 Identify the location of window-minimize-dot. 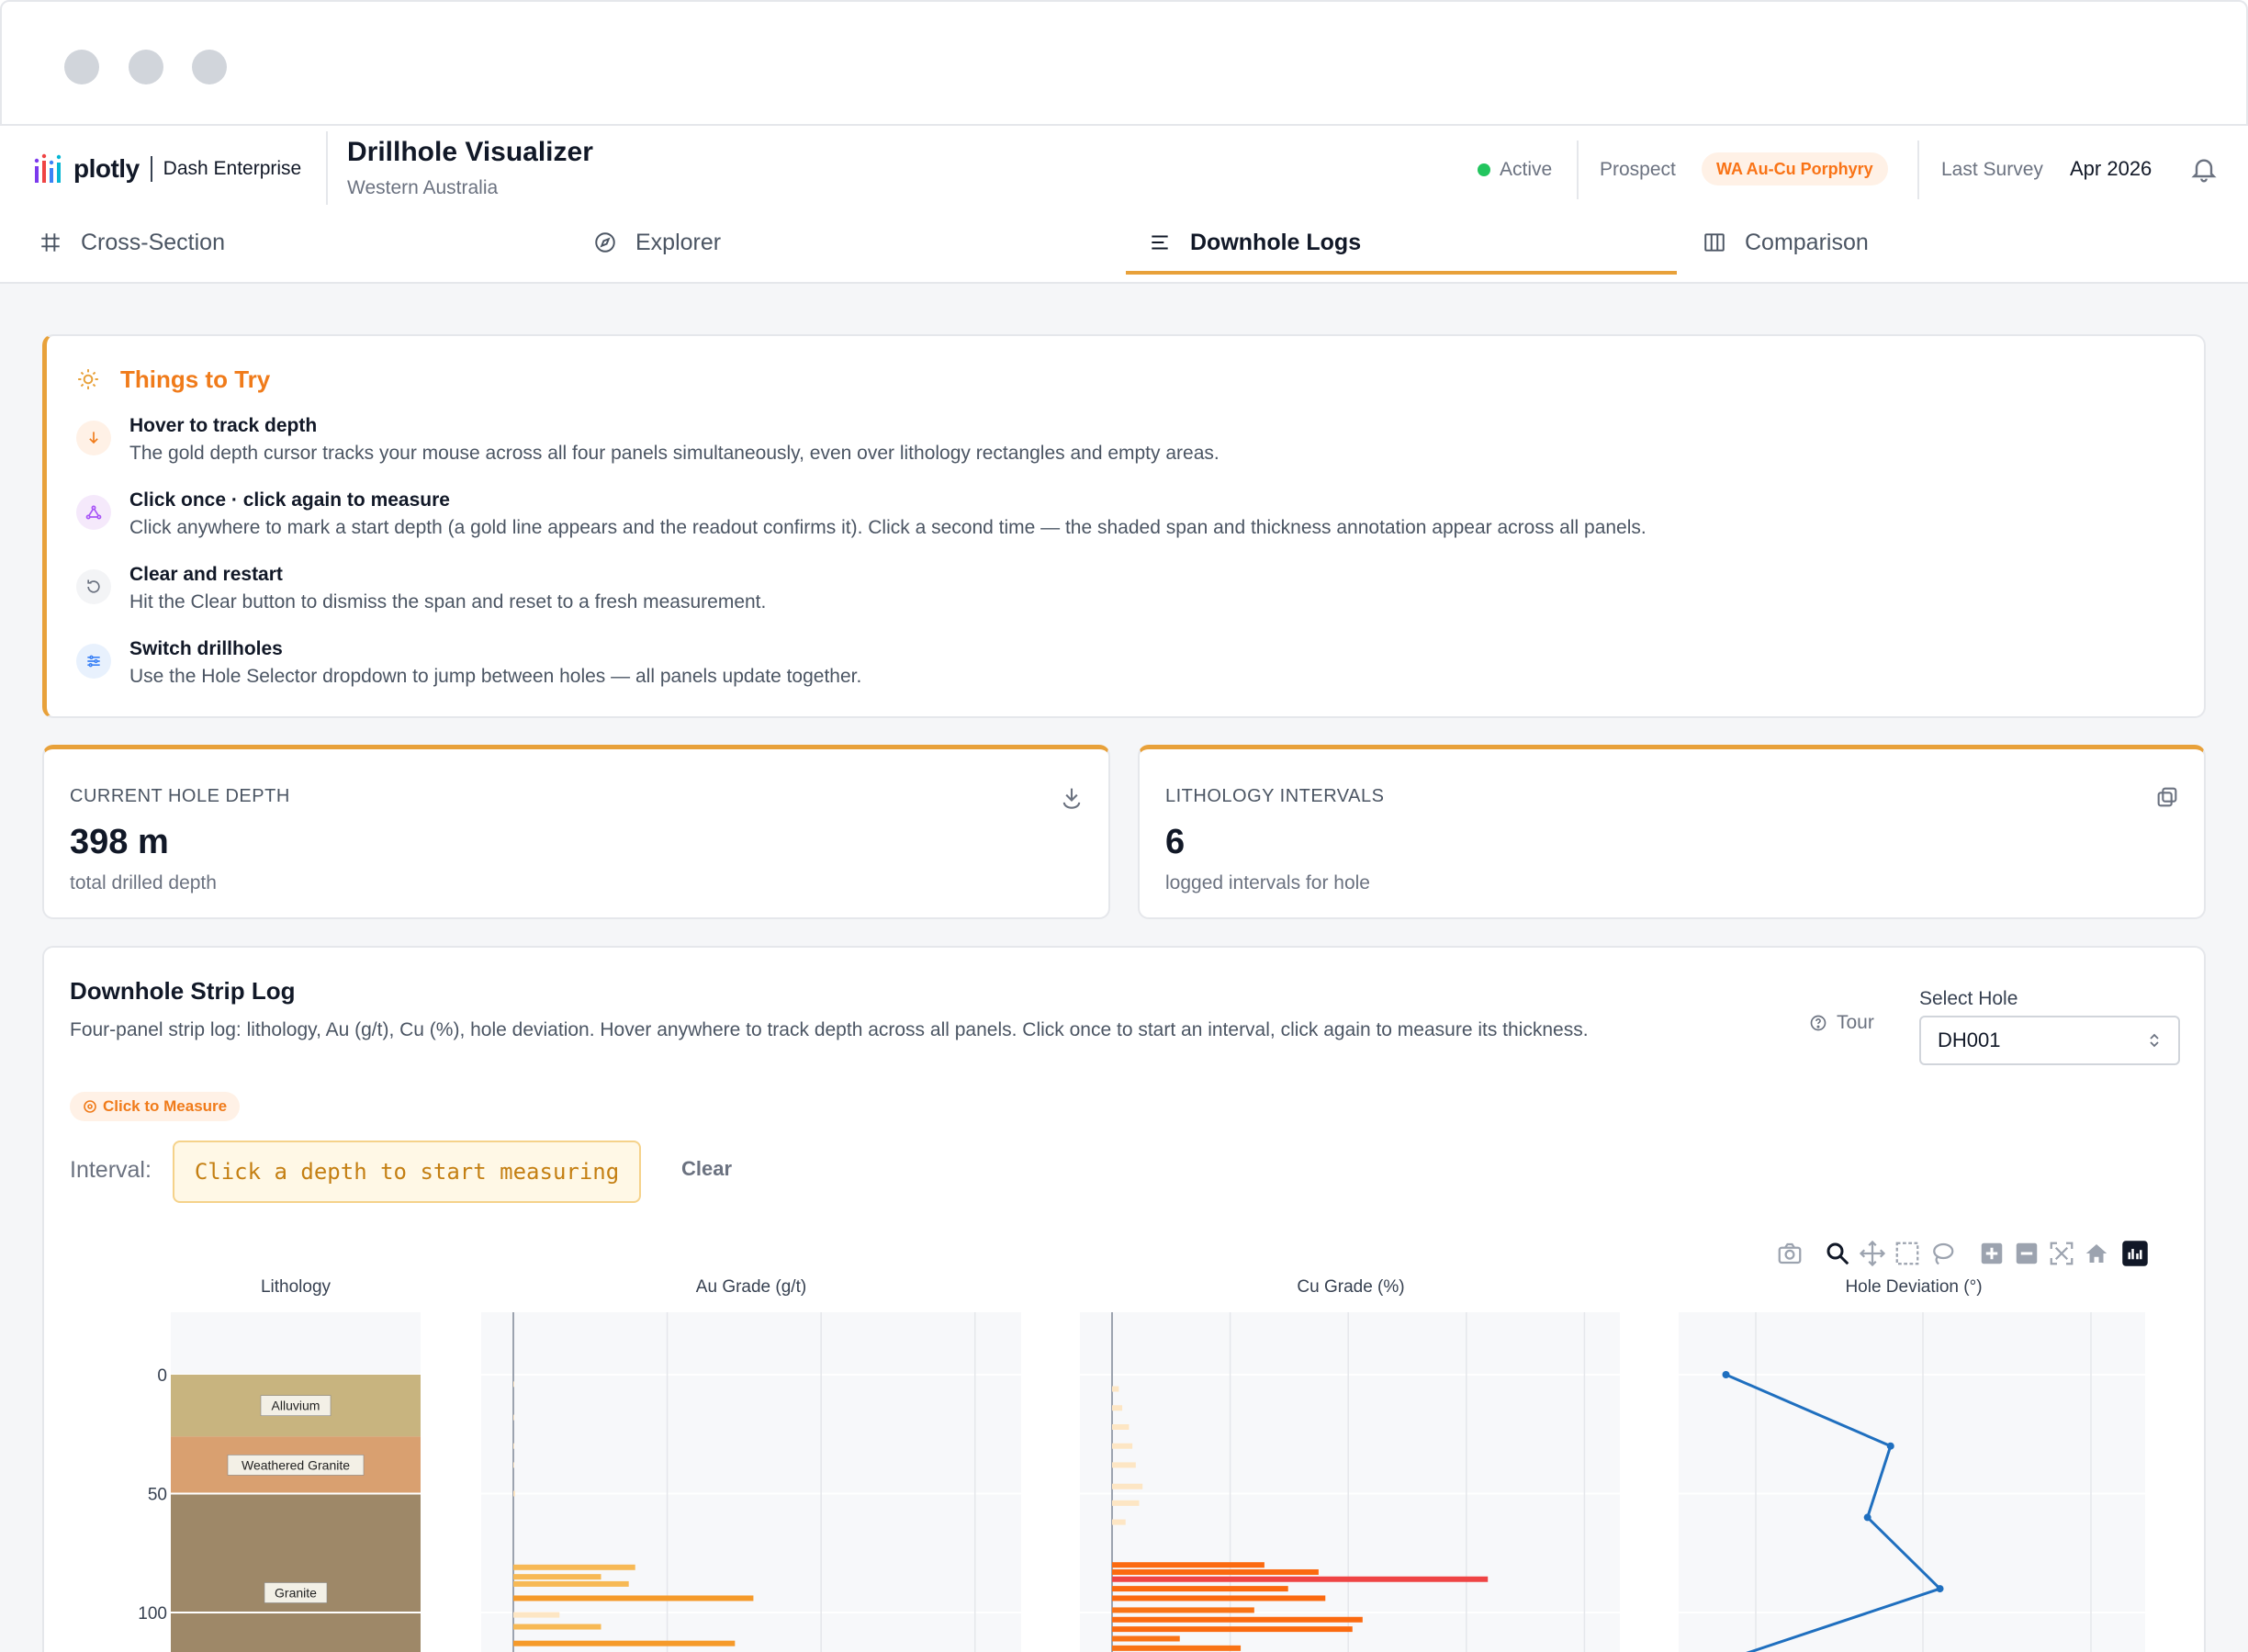
(146, 67).